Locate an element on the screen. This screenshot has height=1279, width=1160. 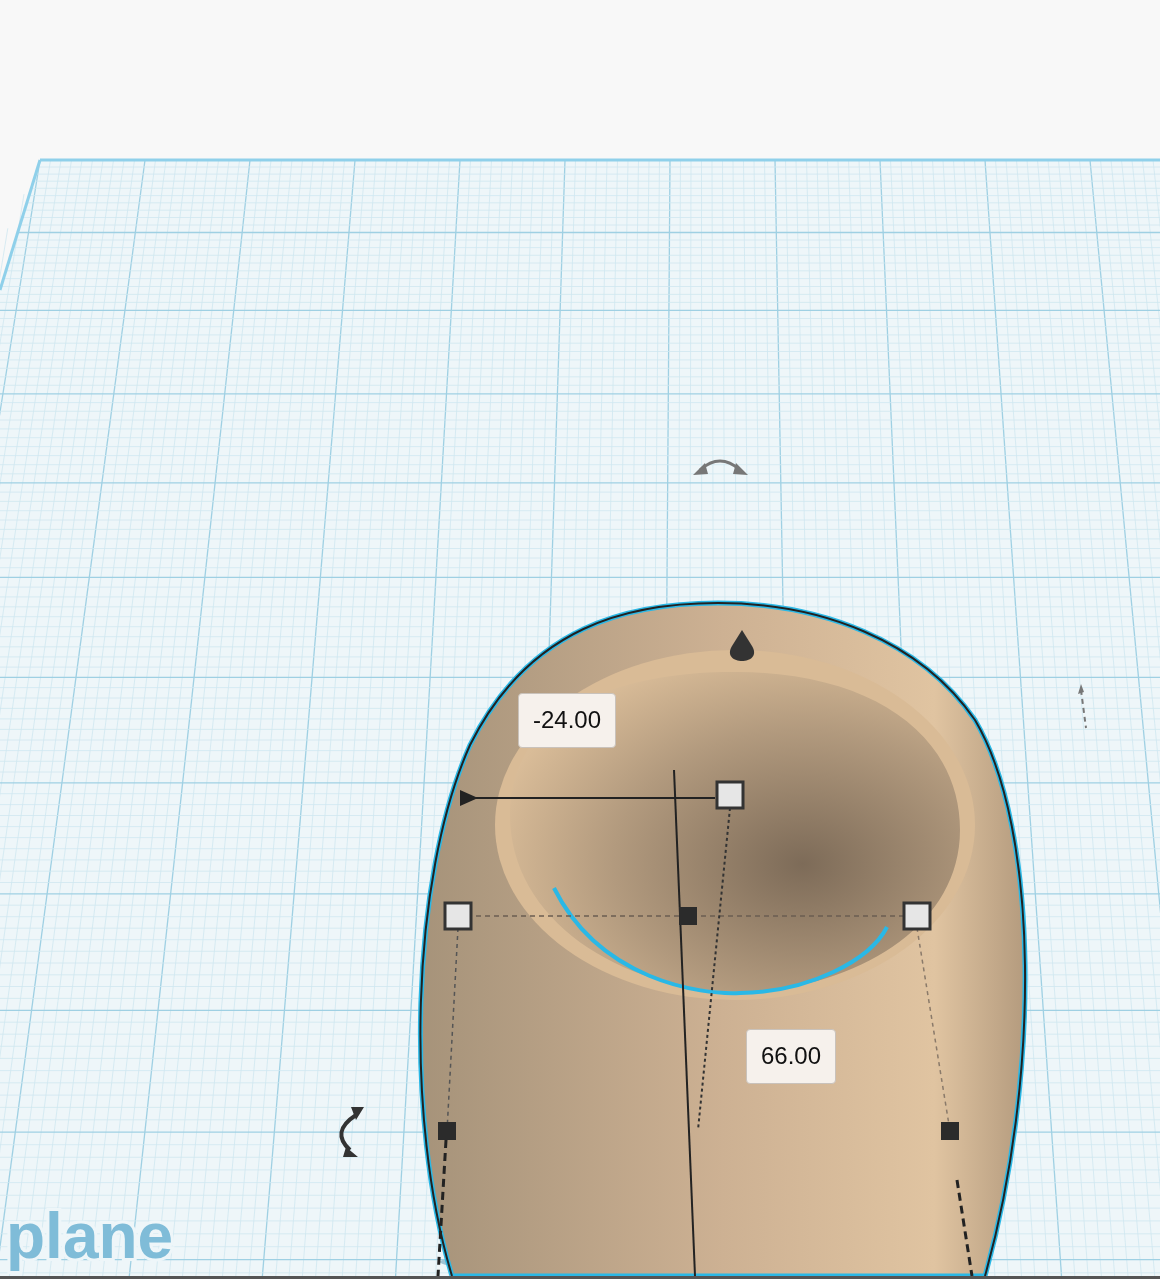
cone-icon is located at coordinates (742, 645).